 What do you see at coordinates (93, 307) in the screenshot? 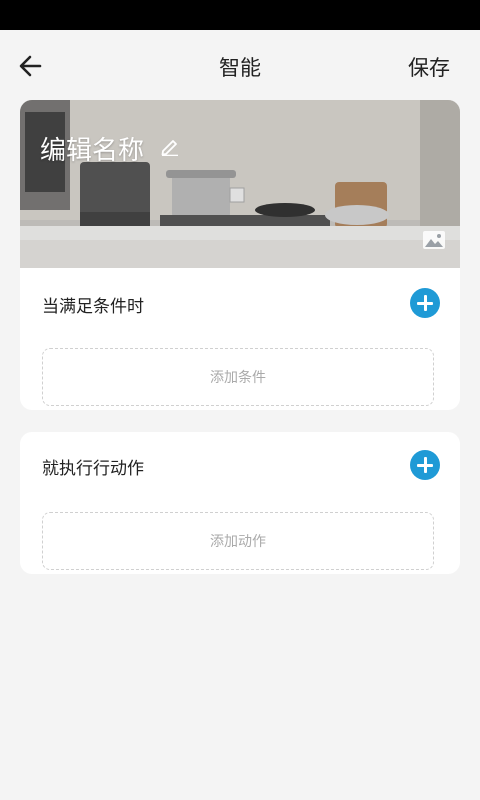
I see `condition-label: 当满足条件时` at bounding box center [93, 307].